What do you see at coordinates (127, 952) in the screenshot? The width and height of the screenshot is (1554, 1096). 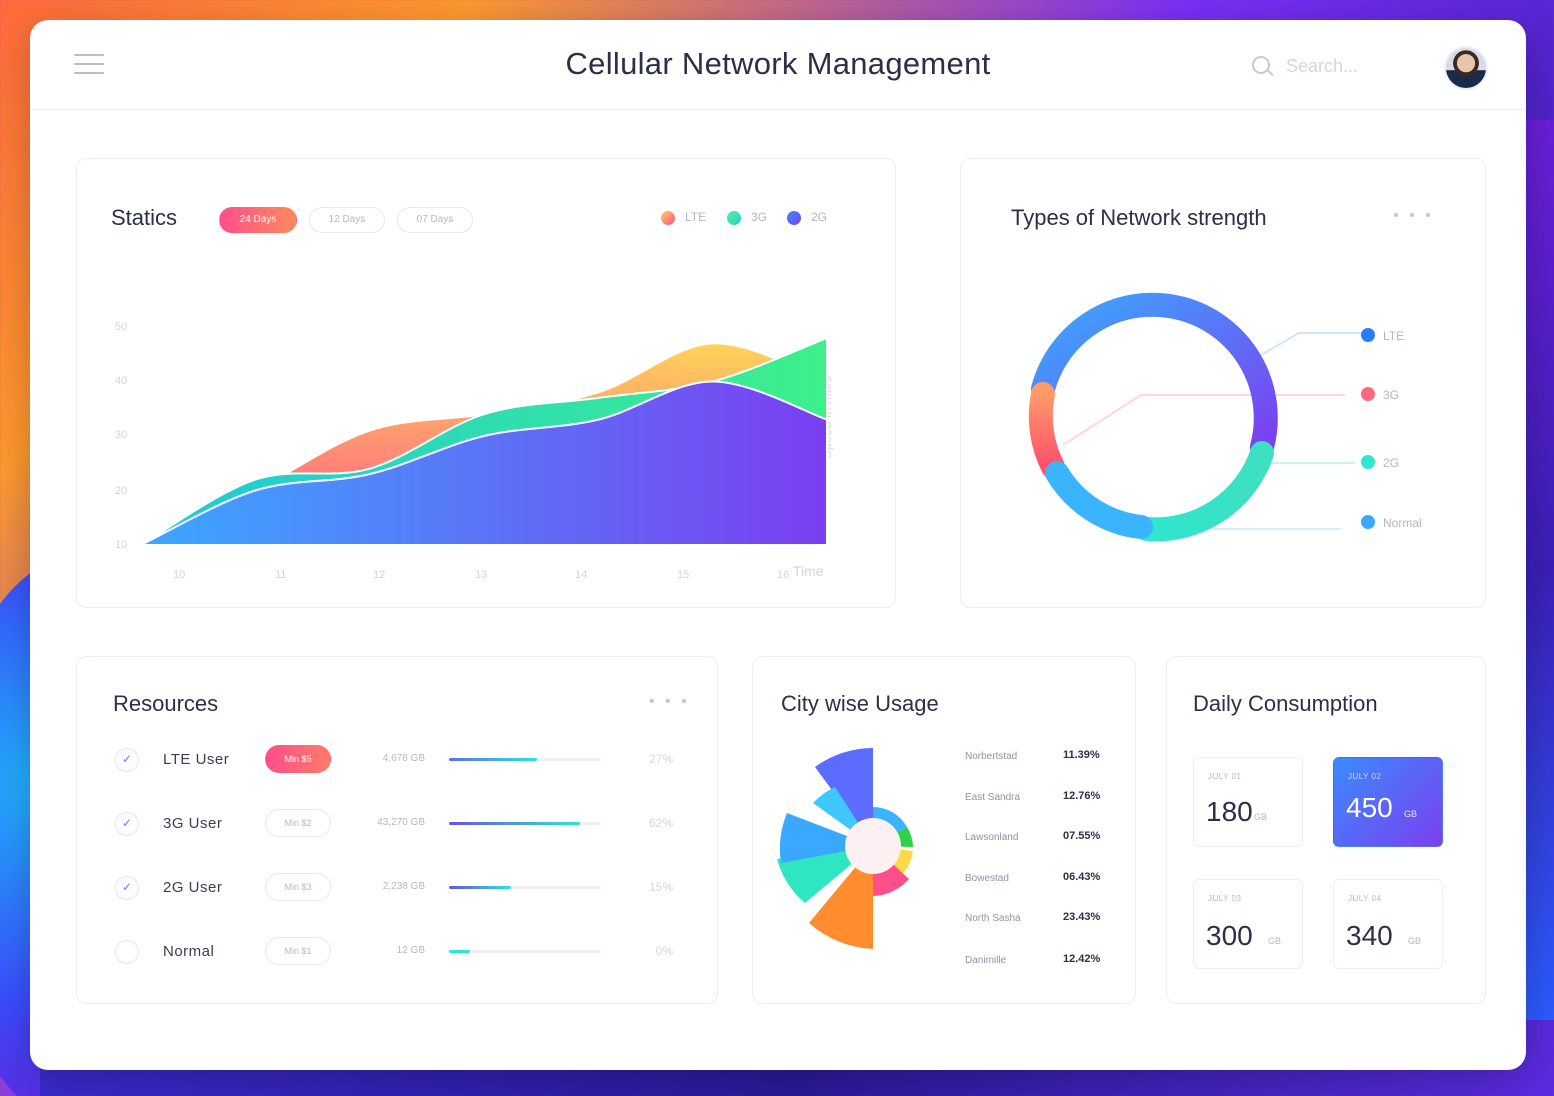 I see `check-icon` at bounding box center [127, 952].